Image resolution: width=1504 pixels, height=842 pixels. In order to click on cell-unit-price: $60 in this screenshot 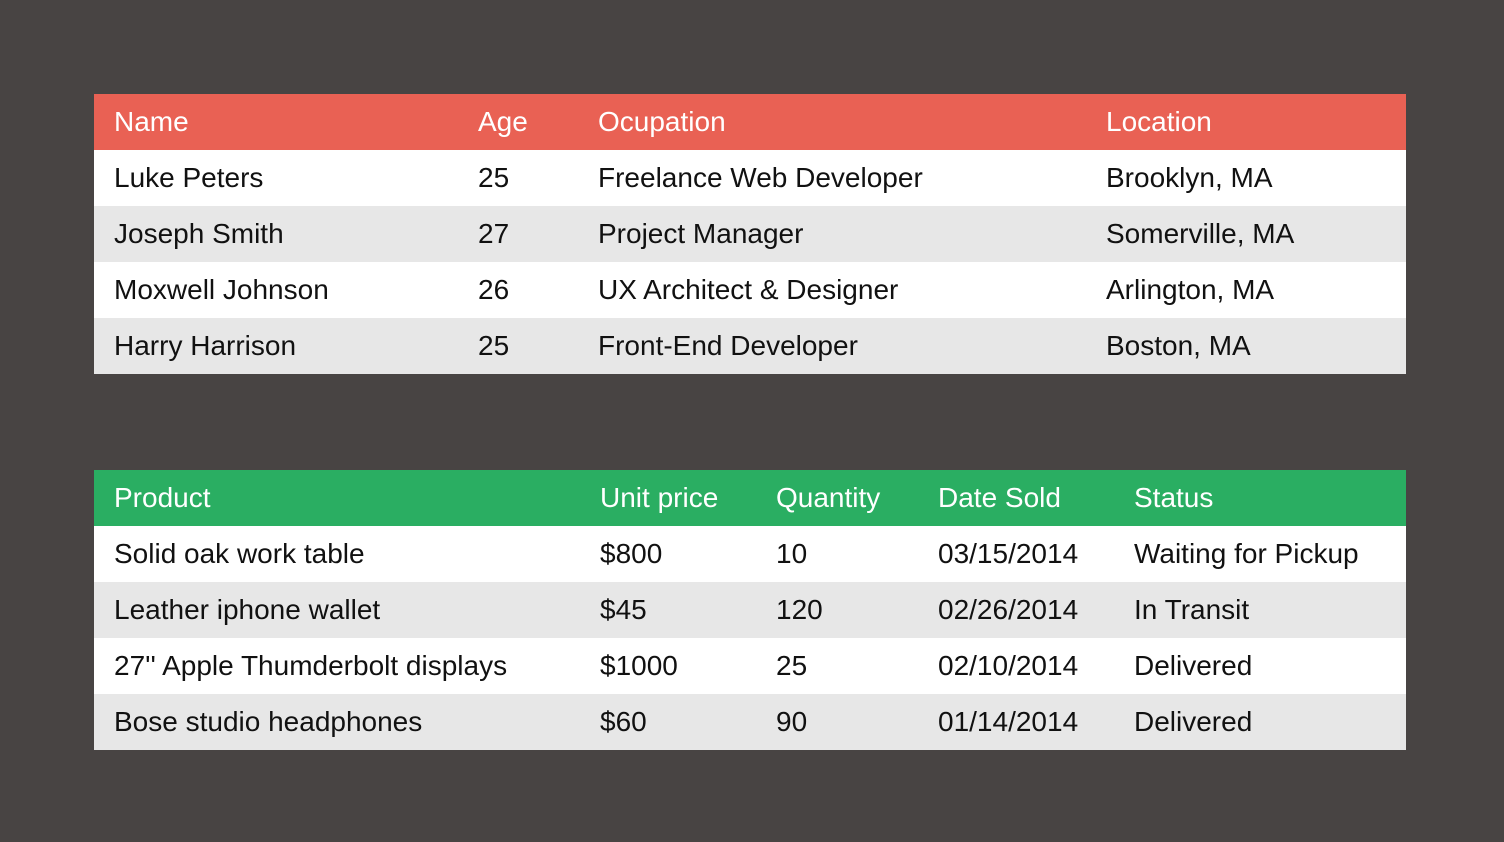, I will do `click(623, 721)`.